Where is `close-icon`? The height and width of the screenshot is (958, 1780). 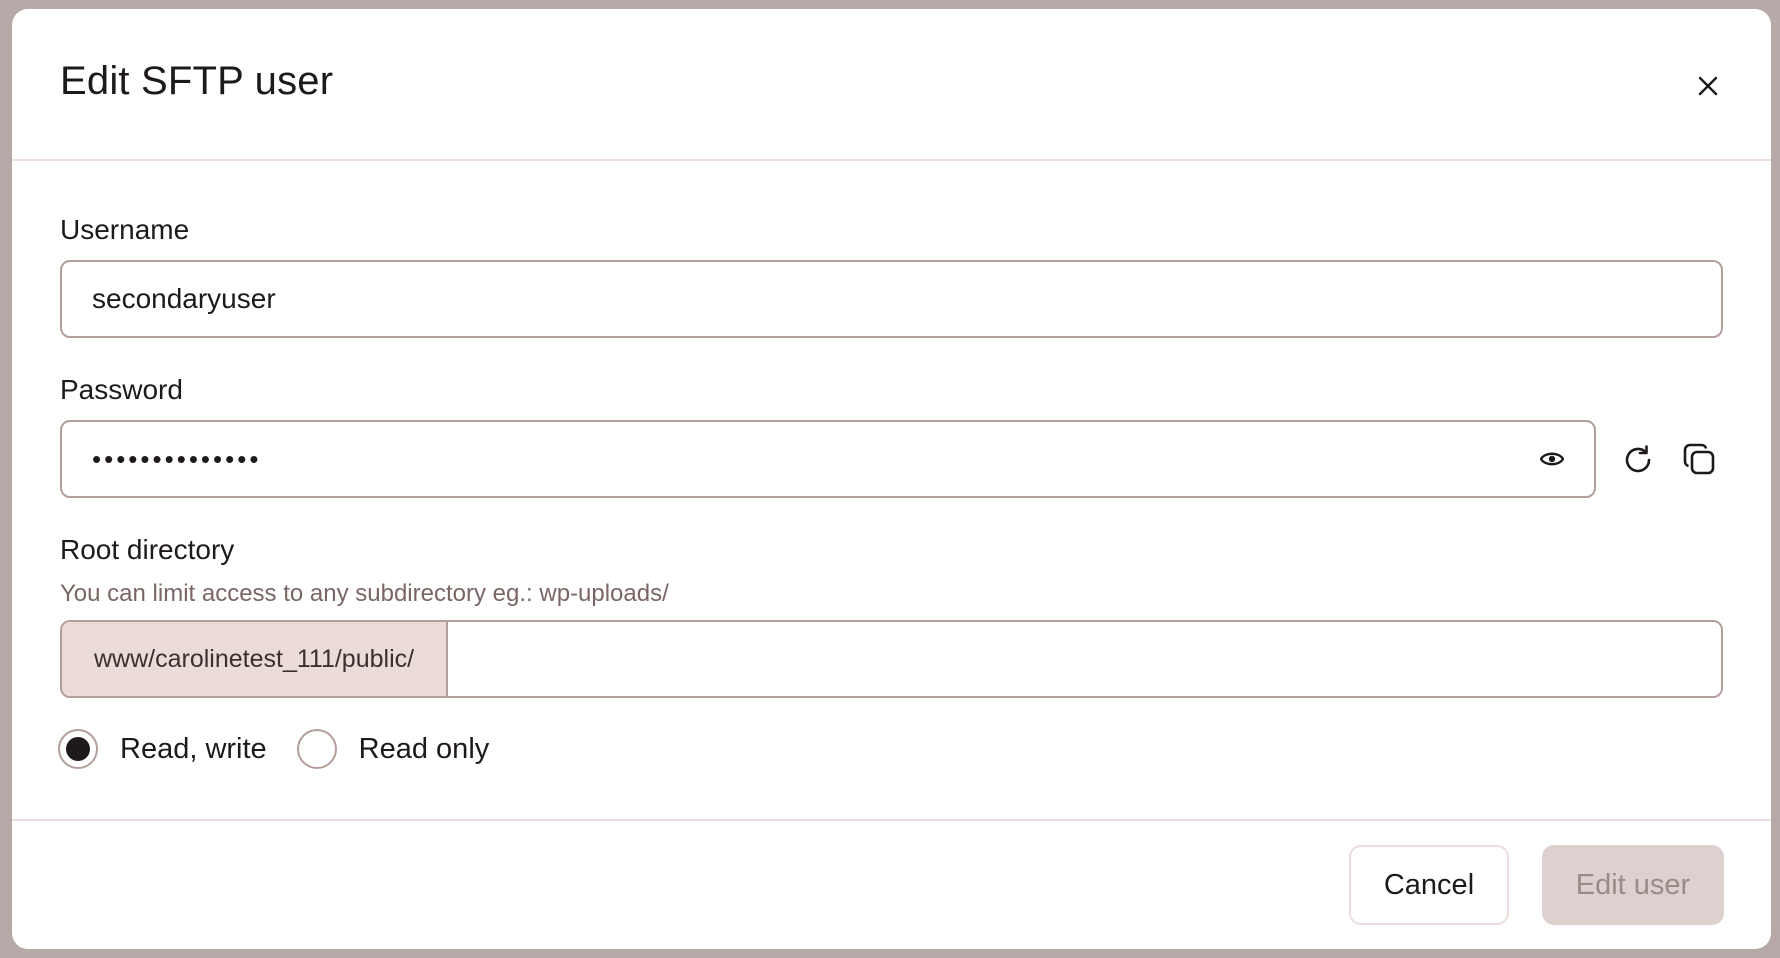 close-icon is located at coordinates (1708, 86).